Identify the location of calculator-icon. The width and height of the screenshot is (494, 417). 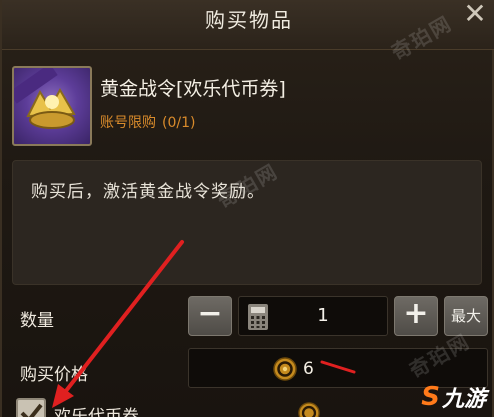
(258, 317).